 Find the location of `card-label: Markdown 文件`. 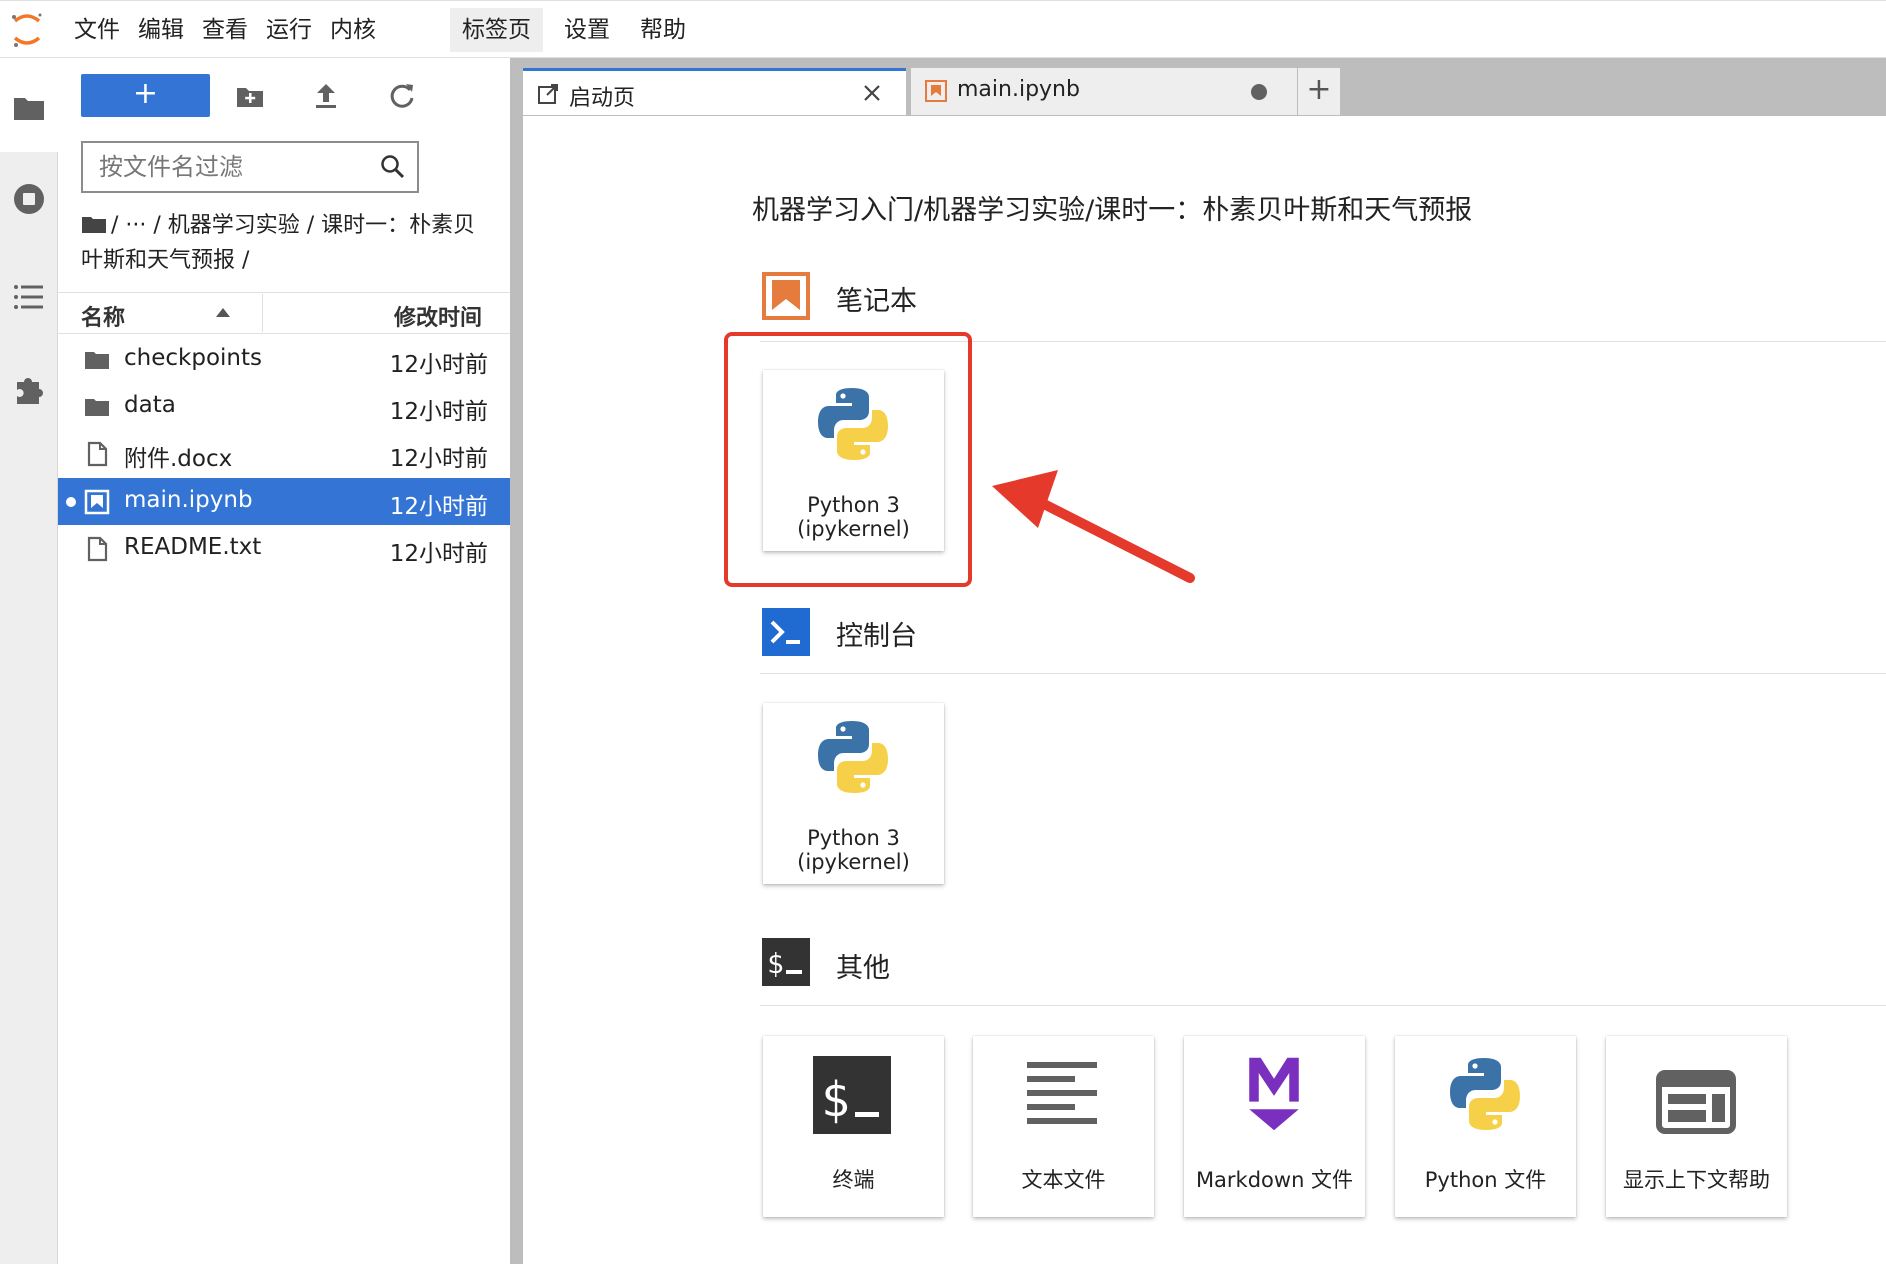

card-label: Markdown 文件 is located at coordinates (1274, 1180).